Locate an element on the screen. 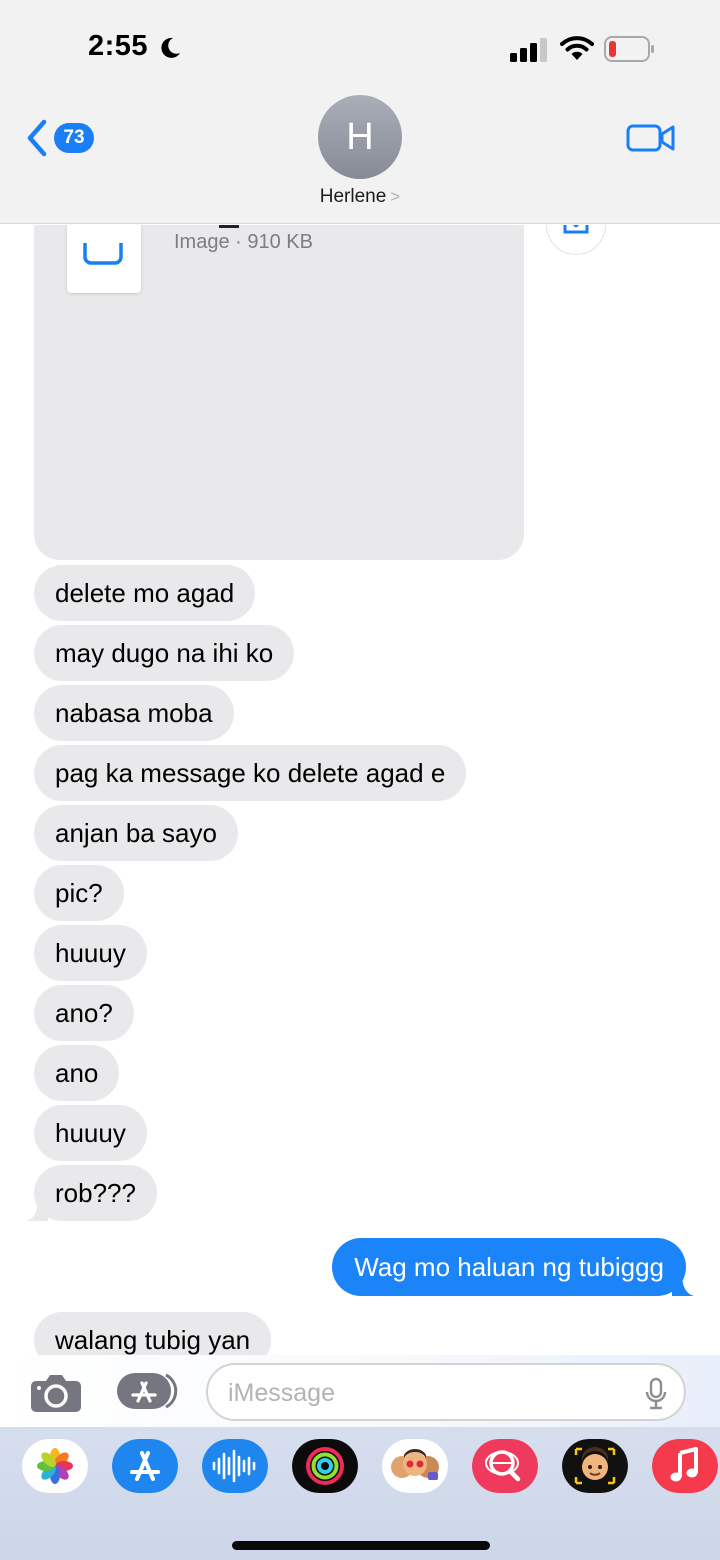 The height and width of the screenshot is (1560, 720). received-message: walang tubig yan is located at coordinates (153, 1333).